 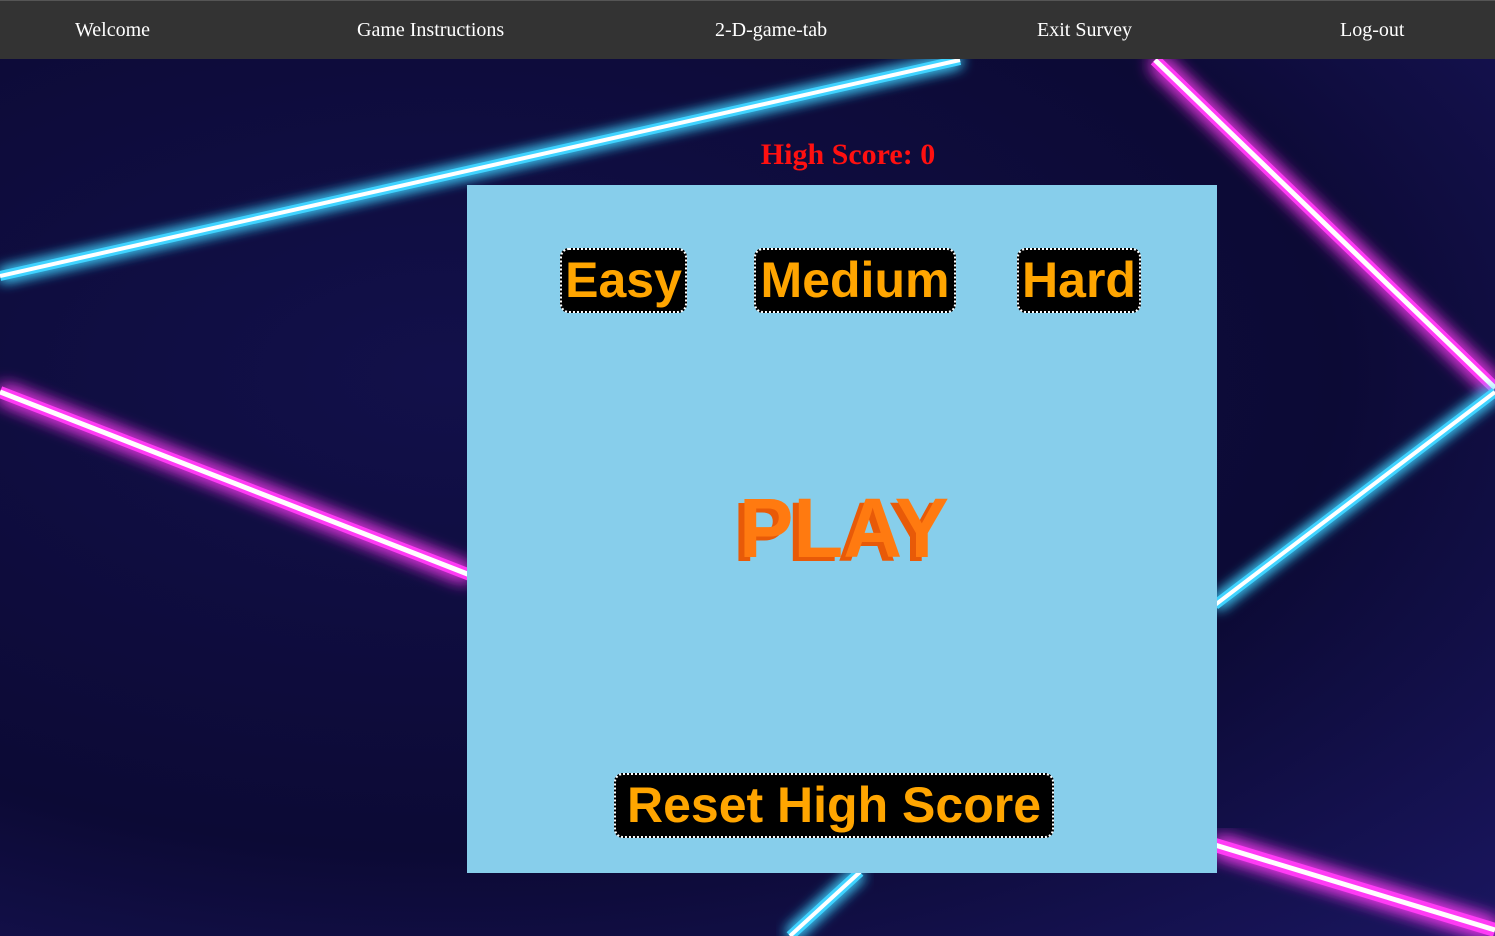 I want to click on nav-item-game-instructions: Game Instructions, so click(x=430, y=30).